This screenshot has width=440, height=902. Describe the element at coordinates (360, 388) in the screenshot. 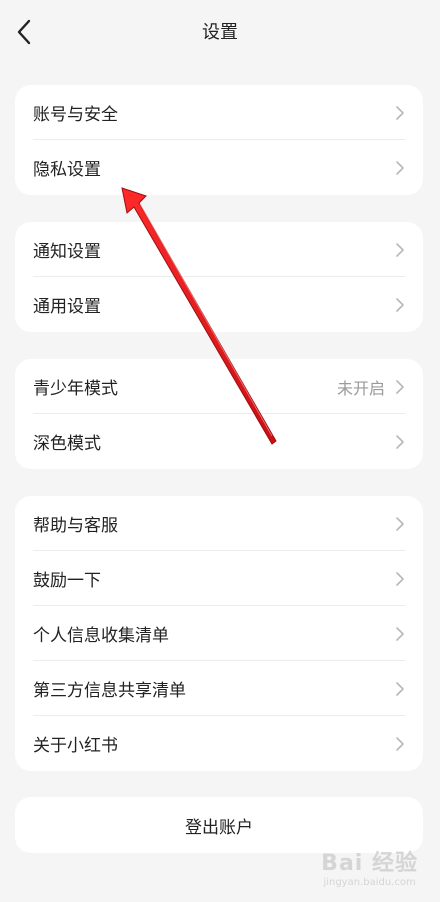

I see `youth-mode-status: 未开启` at that location.